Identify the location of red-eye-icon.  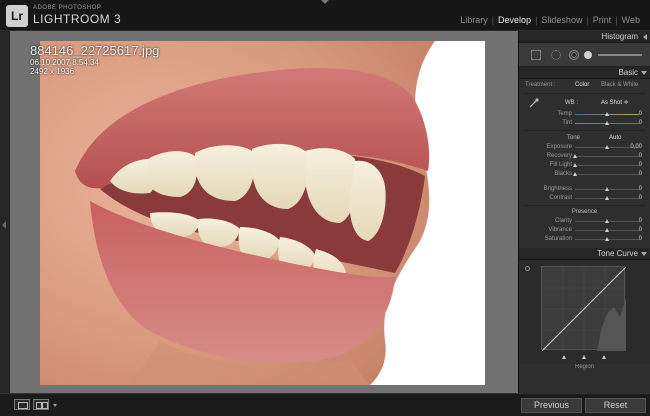
(574, 55).